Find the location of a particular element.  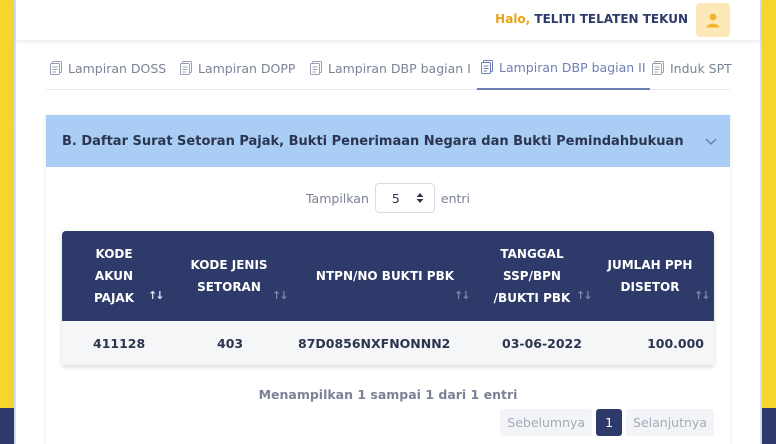

tab-lampiran-doss: Lampiran DOSS is located at coordinates (108, 68).